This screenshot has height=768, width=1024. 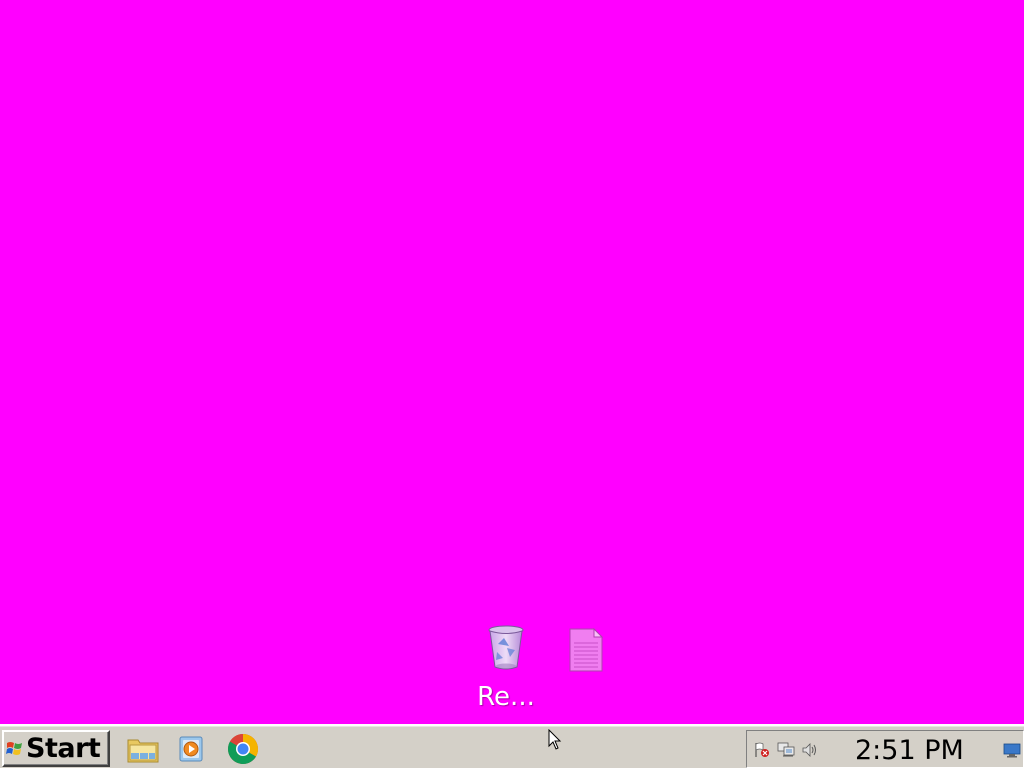 I want to click on start-label: Start, so click(x=63, y=748).